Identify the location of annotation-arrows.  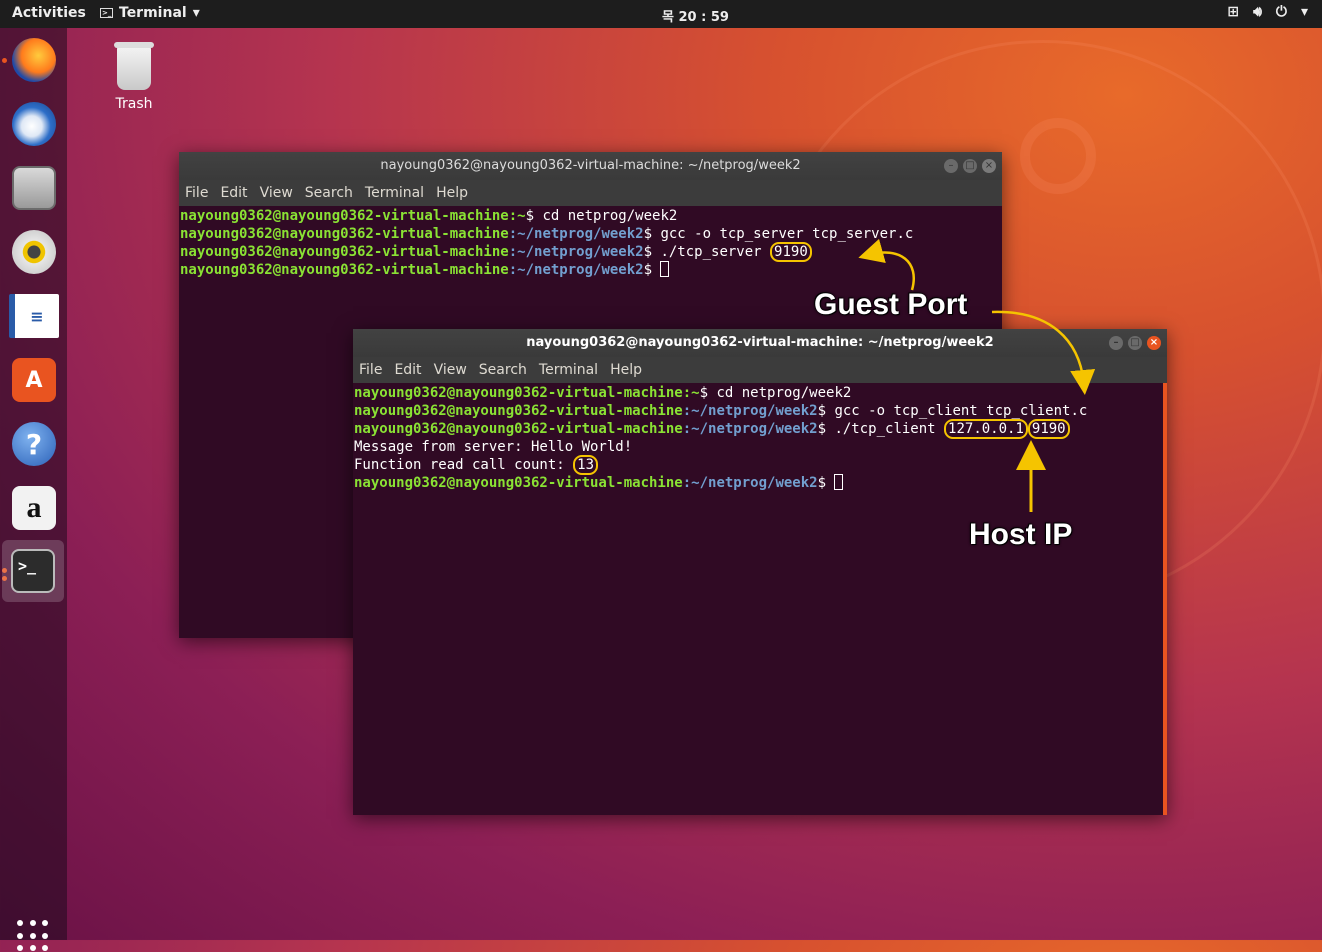
(977, 375).